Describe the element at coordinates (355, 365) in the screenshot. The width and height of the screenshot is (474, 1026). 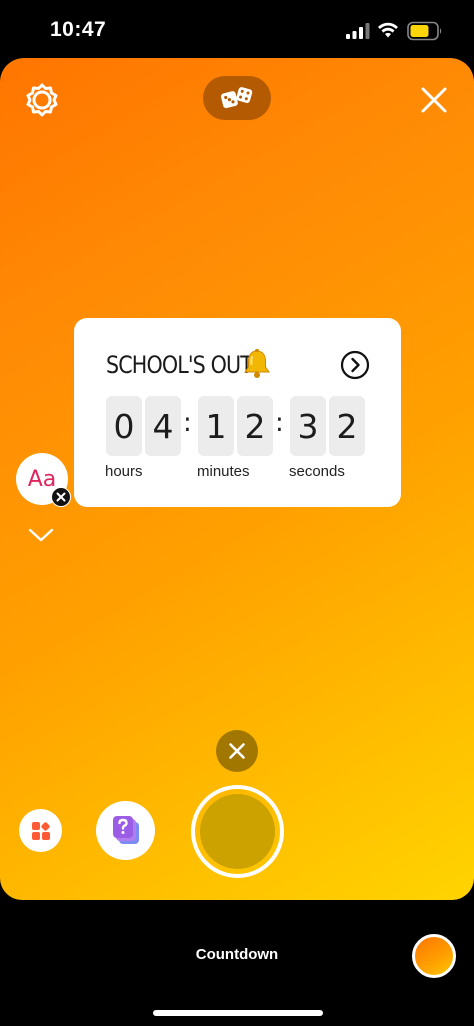
I see `arrow-right-circle-icon` at that location.